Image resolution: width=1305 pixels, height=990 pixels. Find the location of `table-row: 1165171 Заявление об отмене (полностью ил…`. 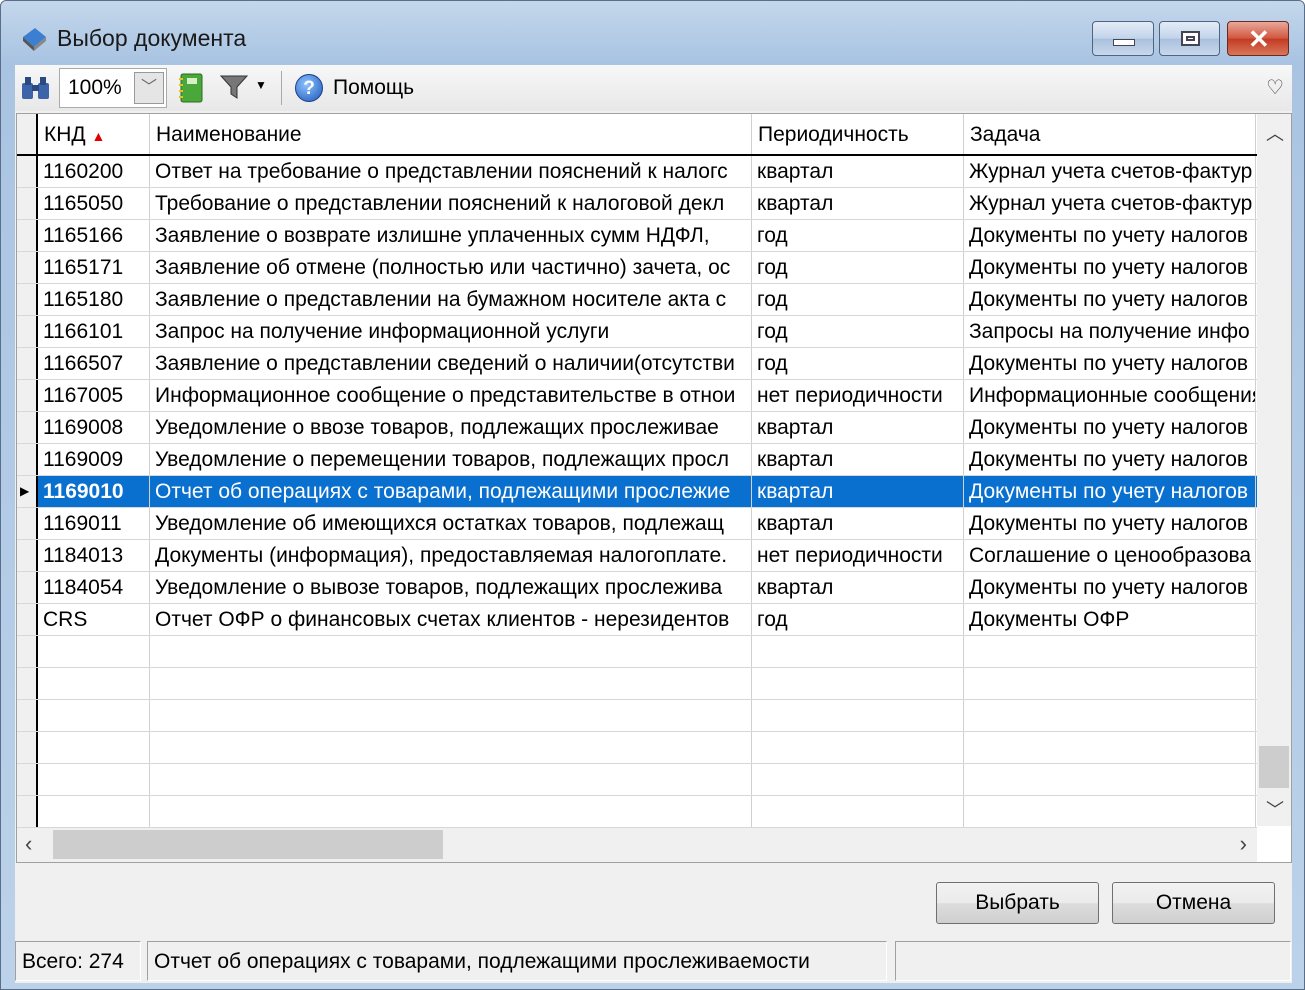

table-row: 1165171 Заявление об отмене (полностью ил… is located at coordinates (637, 268).